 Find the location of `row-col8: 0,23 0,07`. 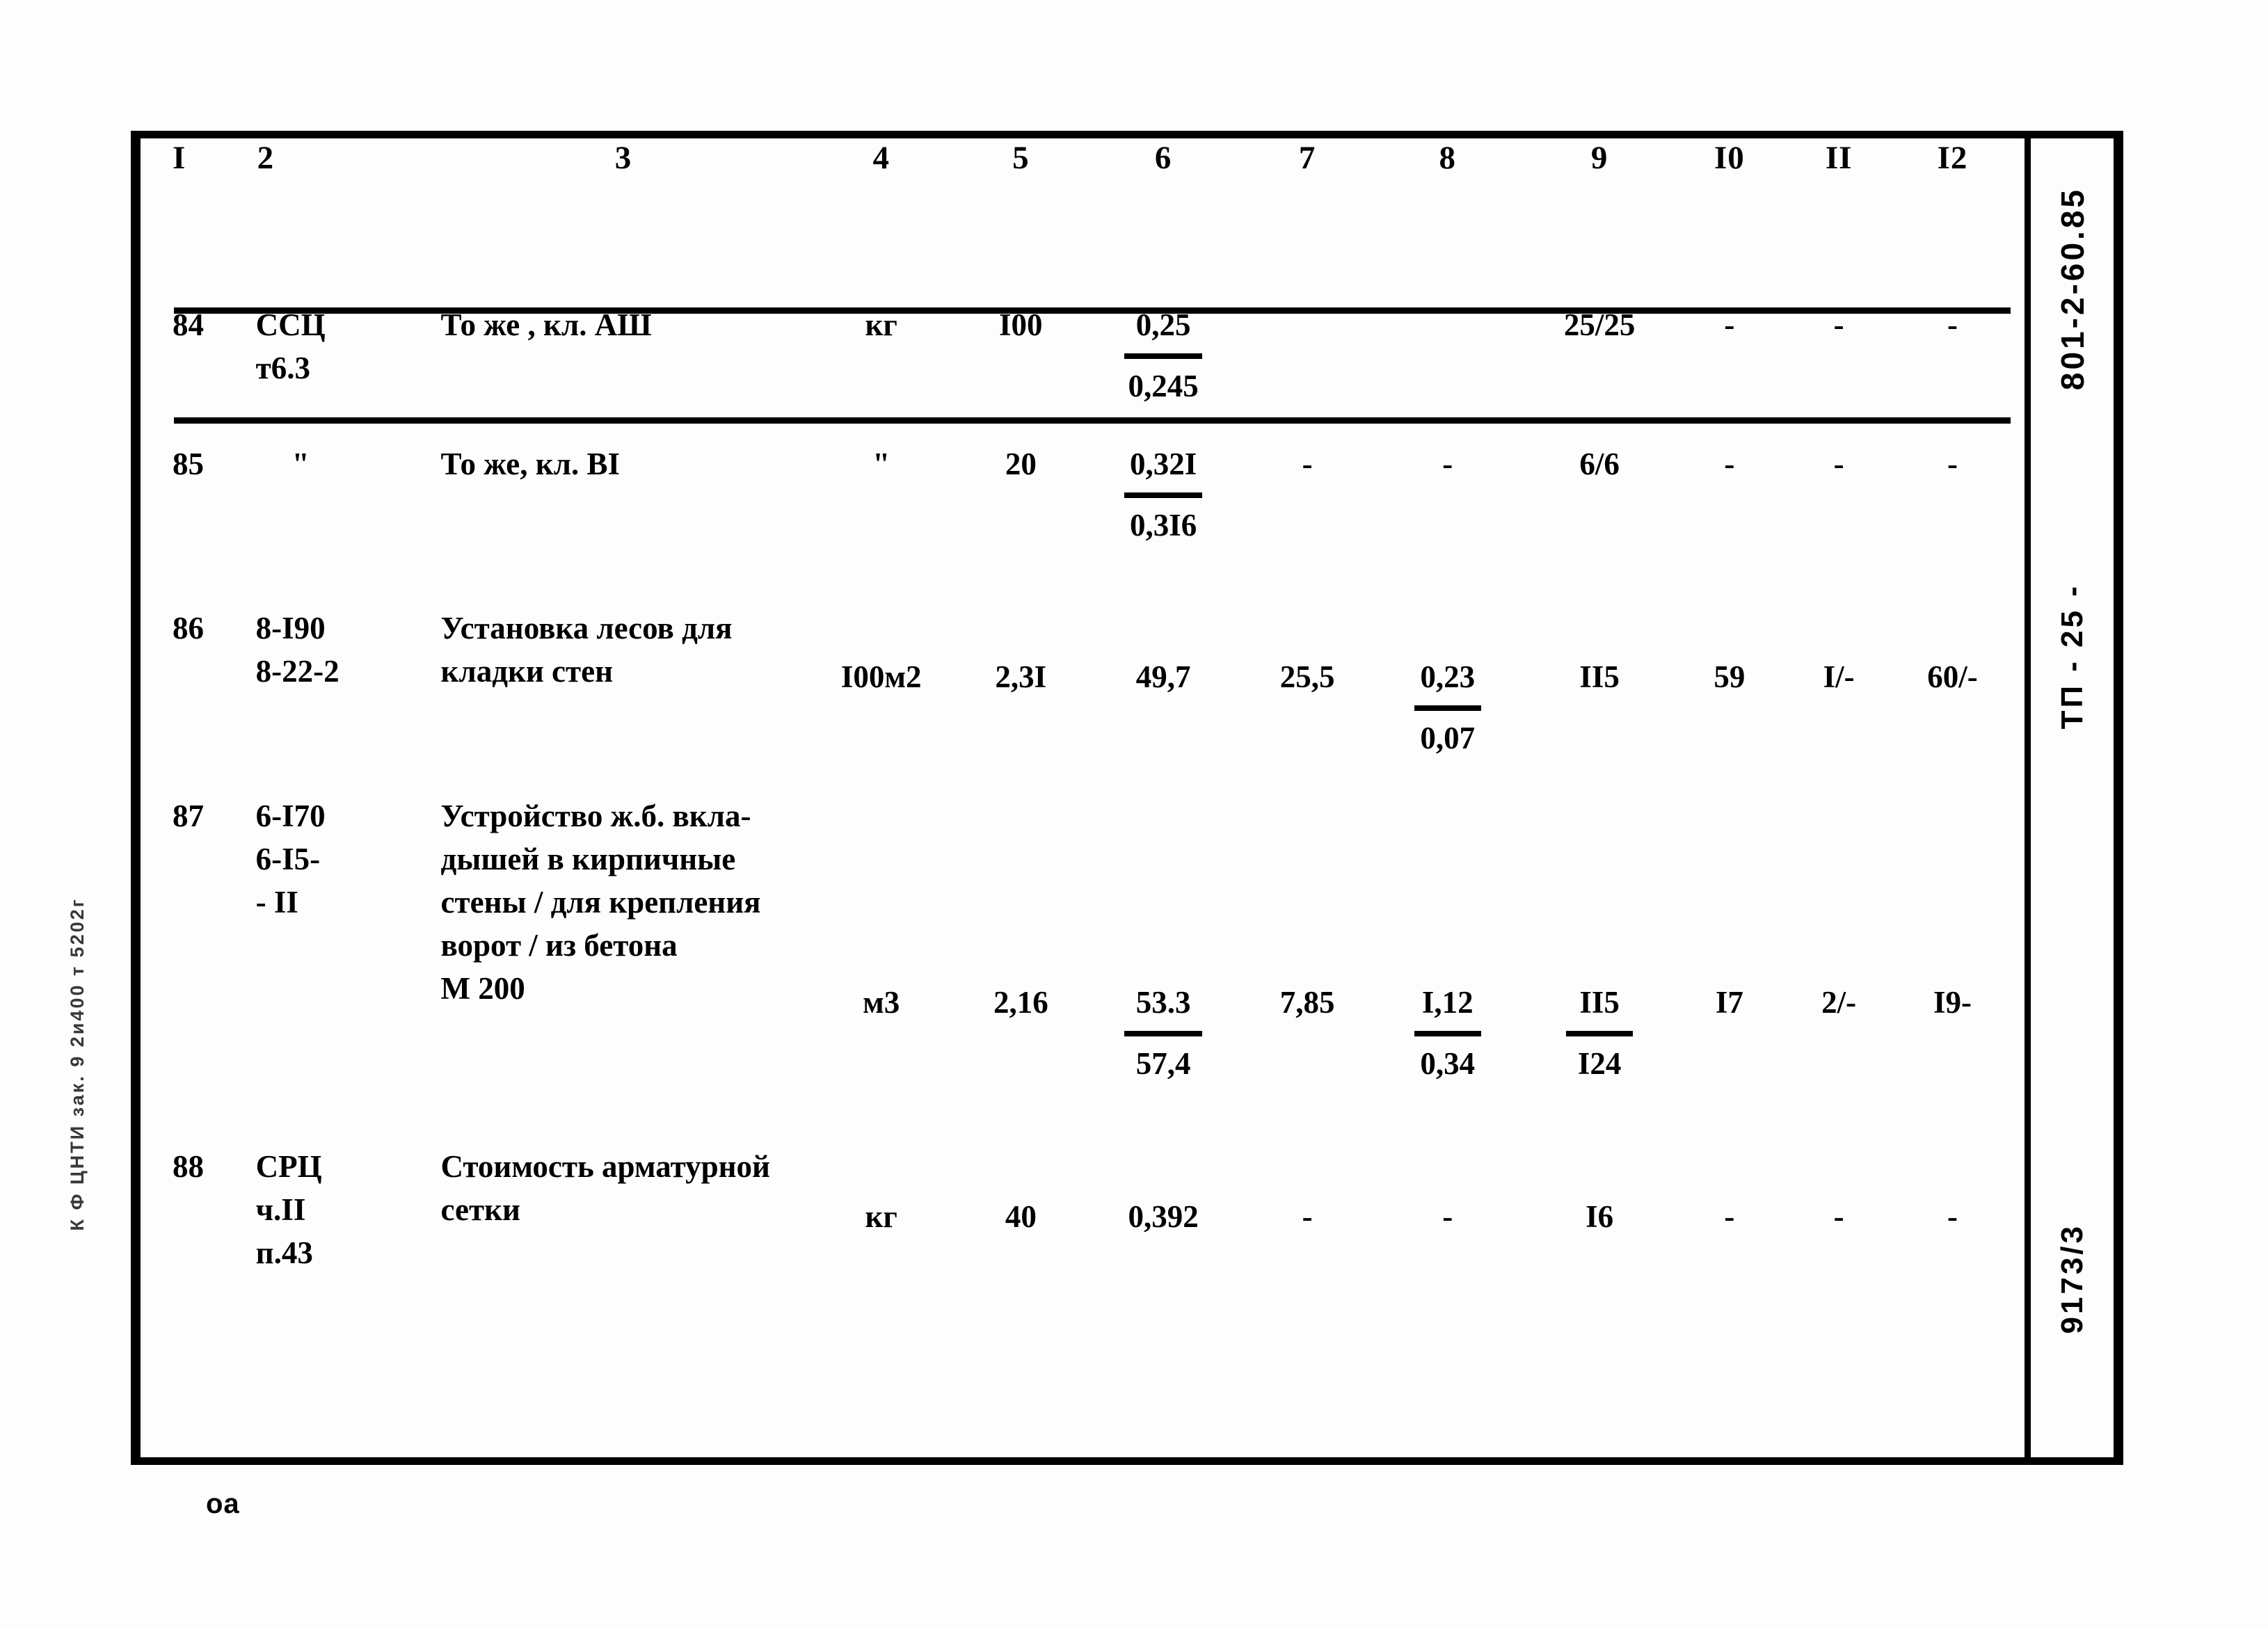

row-col8: 0,23 0,07 is located at coordinates (1448, 683).